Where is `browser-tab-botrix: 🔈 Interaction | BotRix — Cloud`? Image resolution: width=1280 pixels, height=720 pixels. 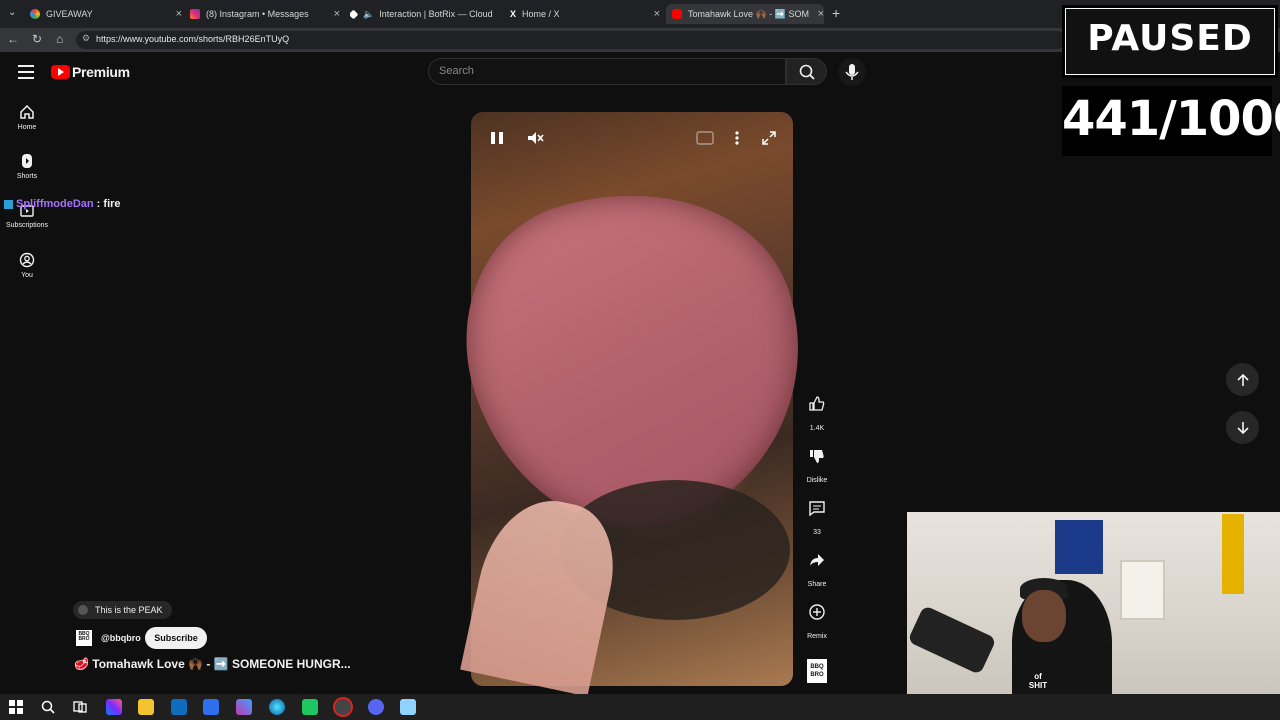
browser-tab-botrix: 🔈 Interaction | BotRix — Cloud is located at coordinates (425, 14).